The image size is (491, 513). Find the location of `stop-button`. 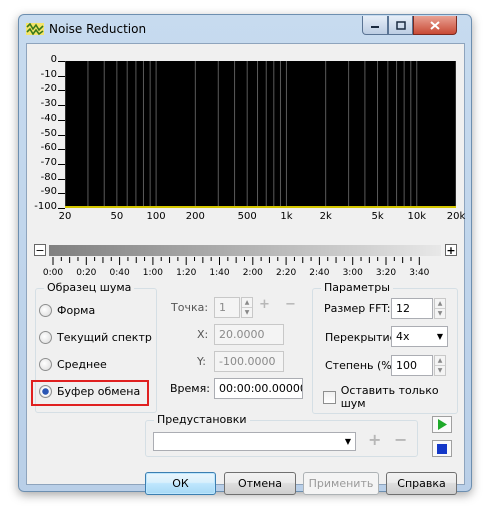

stop-button is located at coordinates (442, 448).